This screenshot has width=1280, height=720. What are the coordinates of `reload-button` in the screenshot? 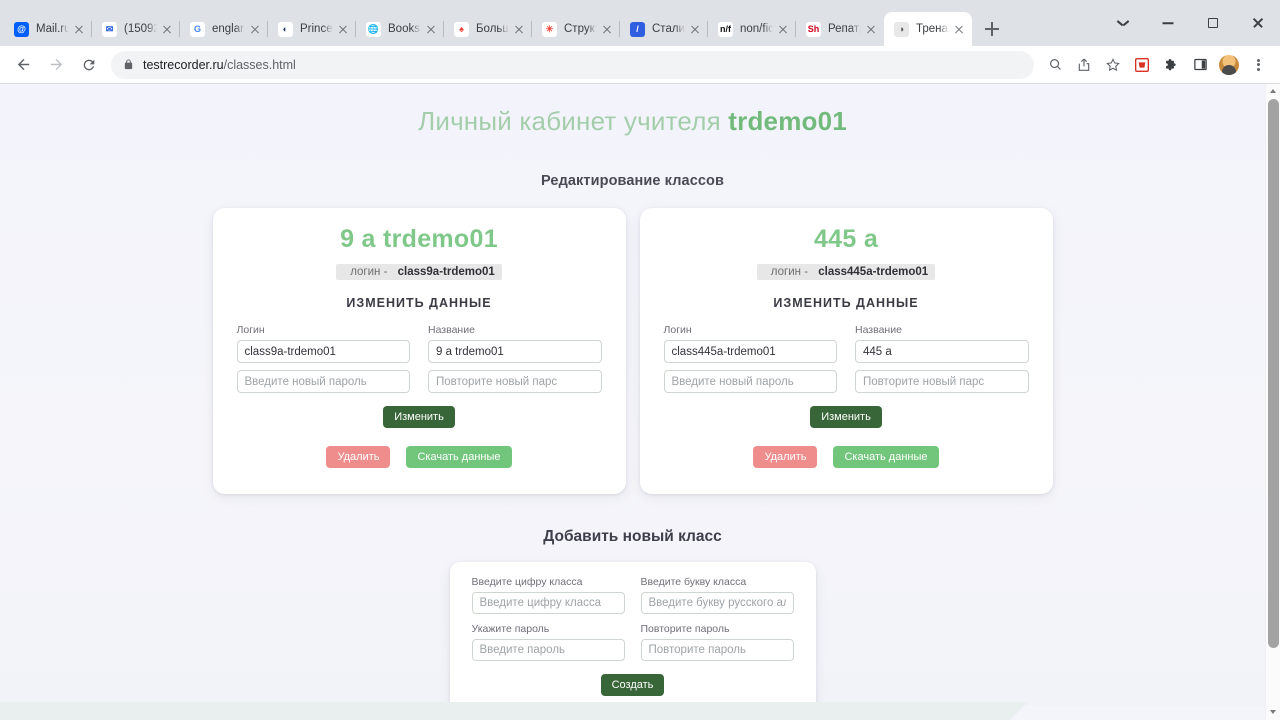 It's located at (89, 65).